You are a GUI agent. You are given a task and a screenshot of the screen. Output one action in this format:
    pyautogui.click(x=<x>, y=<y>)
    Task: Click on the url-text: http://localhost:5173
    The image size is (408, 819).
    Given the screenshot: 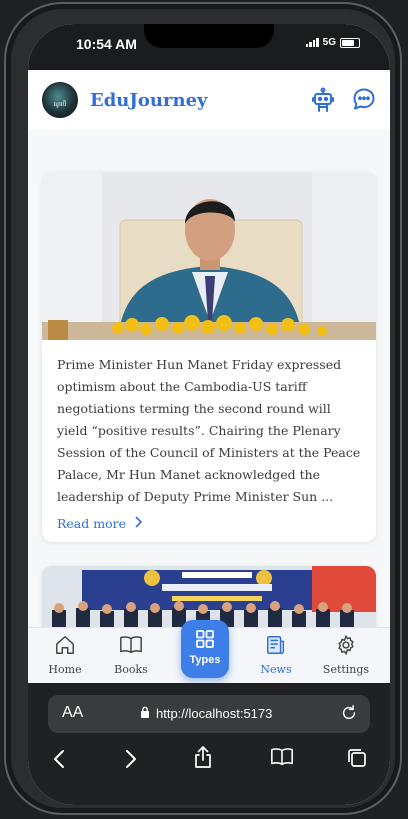 What is the action you would take?
    pyautogui.click(x=214, y=713)
    